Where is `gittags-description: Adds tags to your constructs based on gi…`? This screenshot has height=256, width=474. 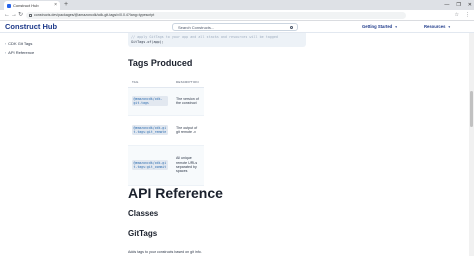
gittags-description: Adds tags to your constructs based on gi… is located at coordinates (165, 252).